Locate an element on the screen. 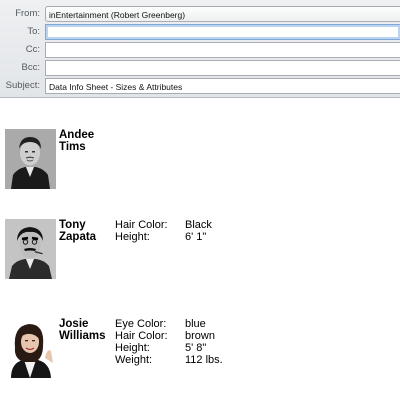  from-field: inEntertainment (Robert Greenberg) is located at coordinates (222, 14).